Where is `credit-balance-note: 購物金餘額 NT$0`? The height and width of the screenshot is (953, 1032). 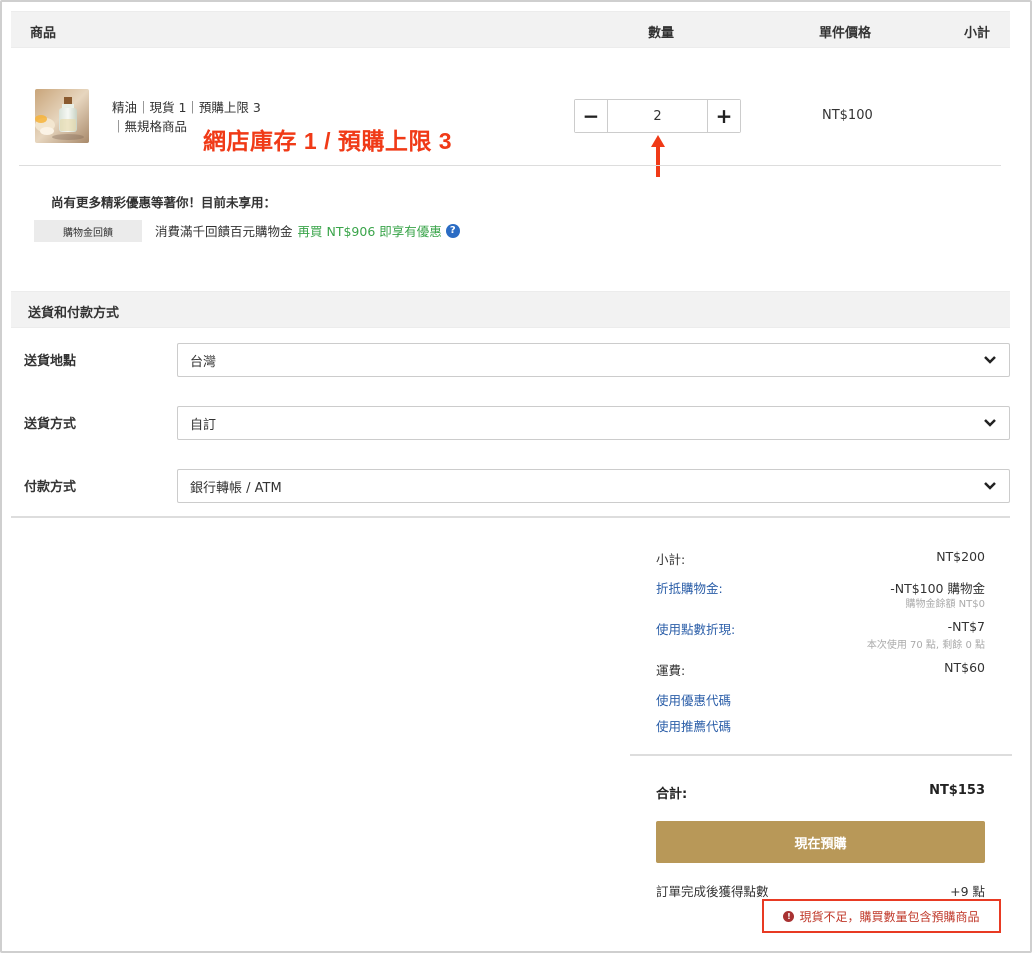 credit-balance-note: 購物金餘額 NT$0 is located at coordinates (945, 604).